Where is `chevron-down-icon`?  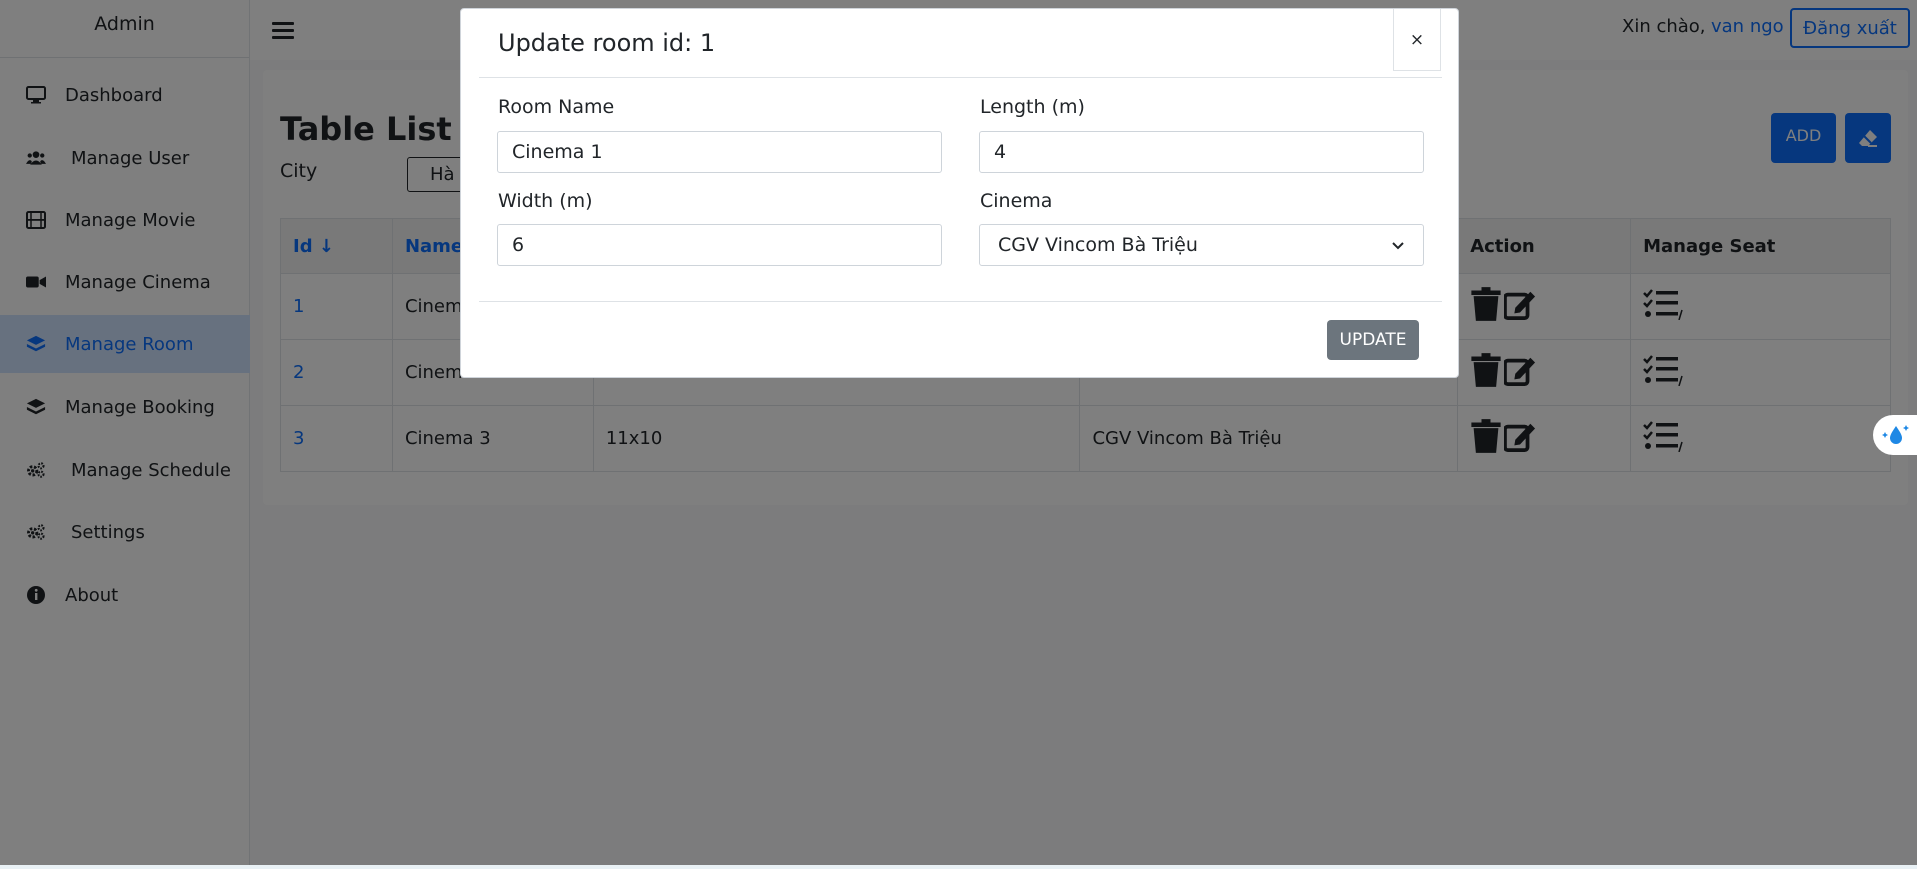
chevron-down-icon is located at coordinates (1398, 246).